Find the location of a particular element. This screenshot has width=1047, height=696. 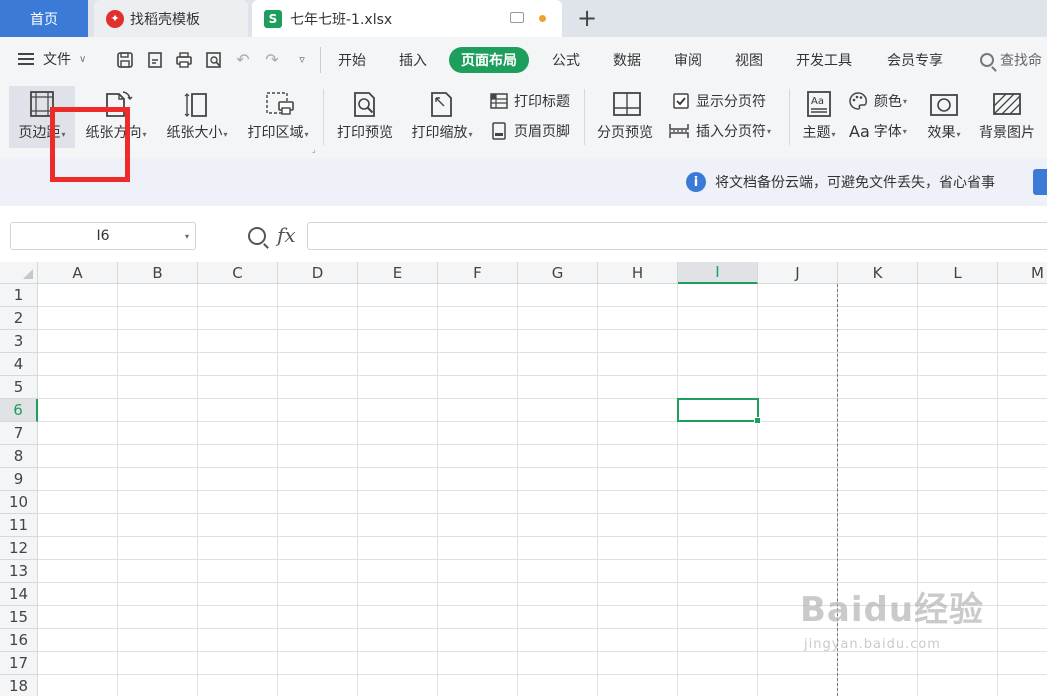

tab-bar: 首页 ✦ 找稻壳模板 S 七年七班-1.xlsx + is located at coordinates (523, 18).